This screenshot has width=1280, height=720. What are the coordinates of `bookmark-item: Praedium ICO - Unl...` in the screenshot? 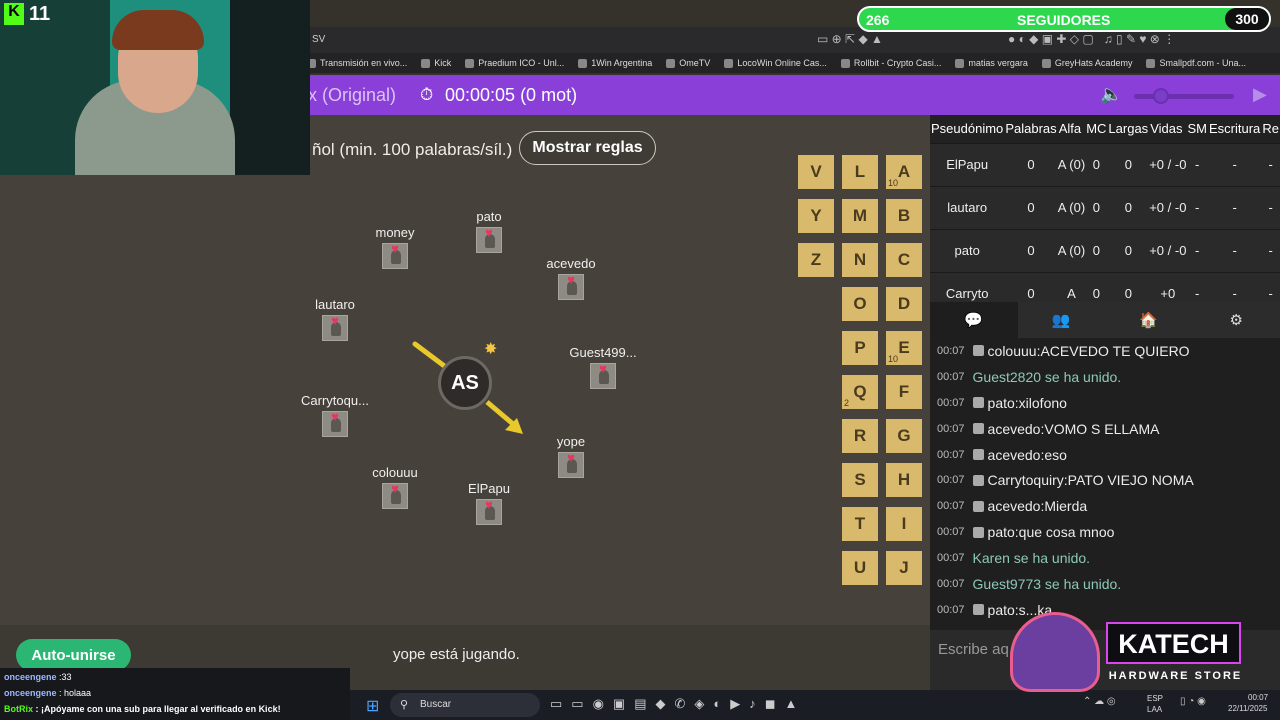 It's located at (514, 63).